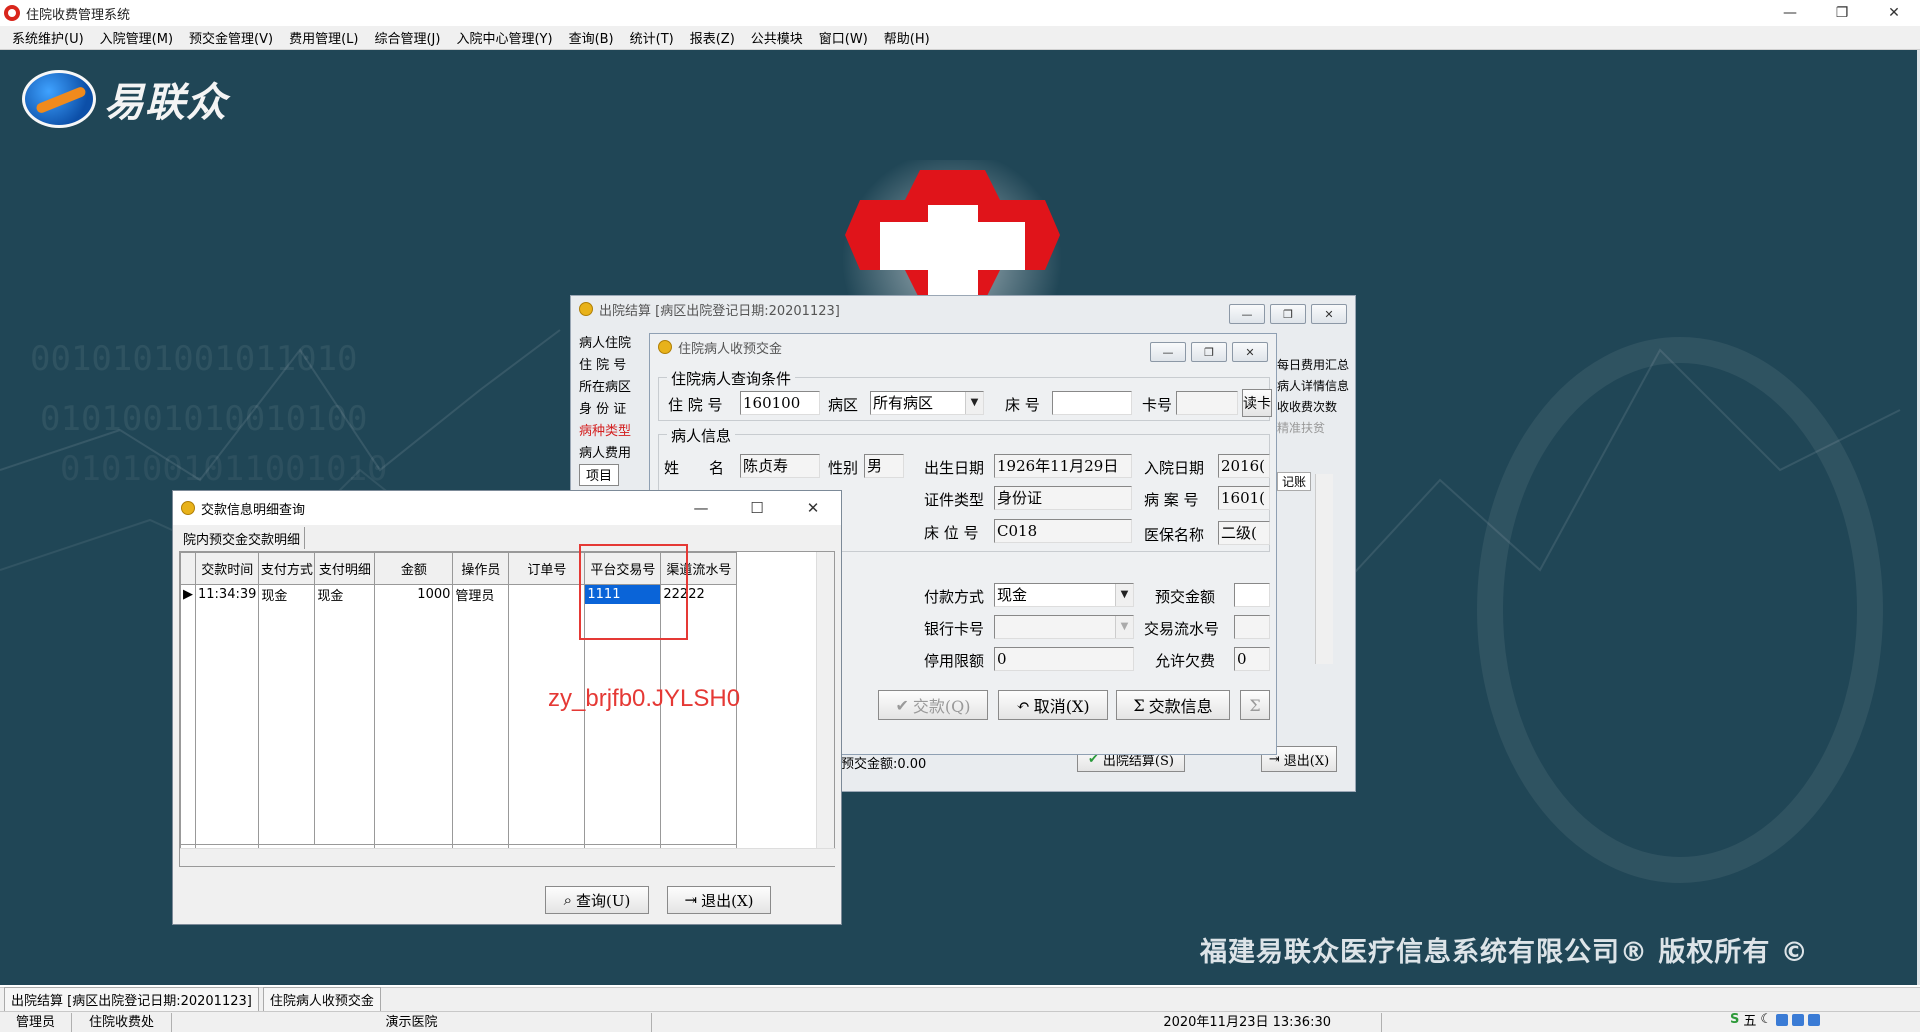 This screenshot has width=1920, height=1032. Describe the element at coordinates (1504, 952) in the screenshot. I see `copyright-text: 福建易联众医疗信息系统有限公司® 版权所有 ©` at that location.